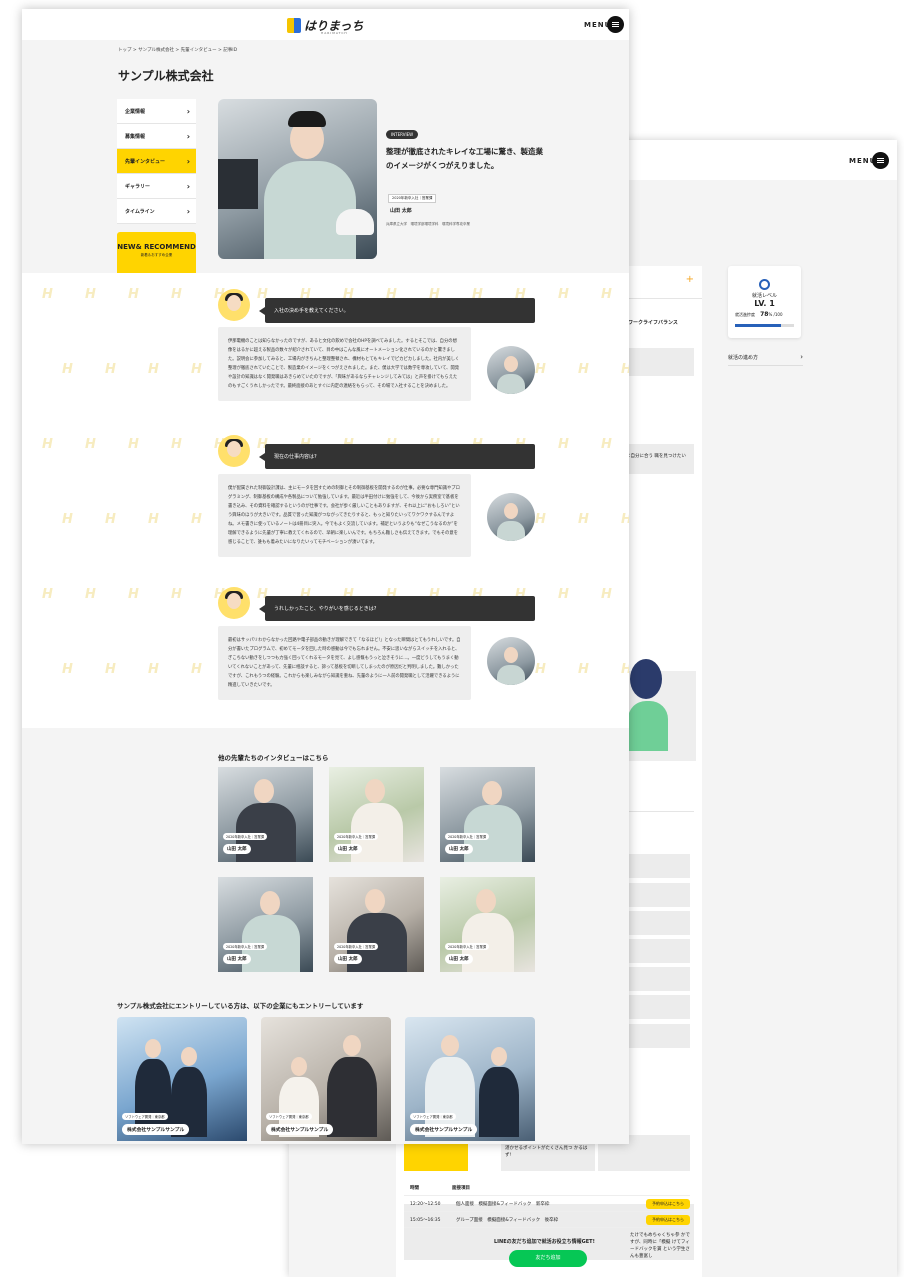 The width and height of the screenshot is (904, 1277). What do you see at coordinates (511, 517) in the screenshot?
I see `interviewee-avatar` at bounding box center [511, 517].